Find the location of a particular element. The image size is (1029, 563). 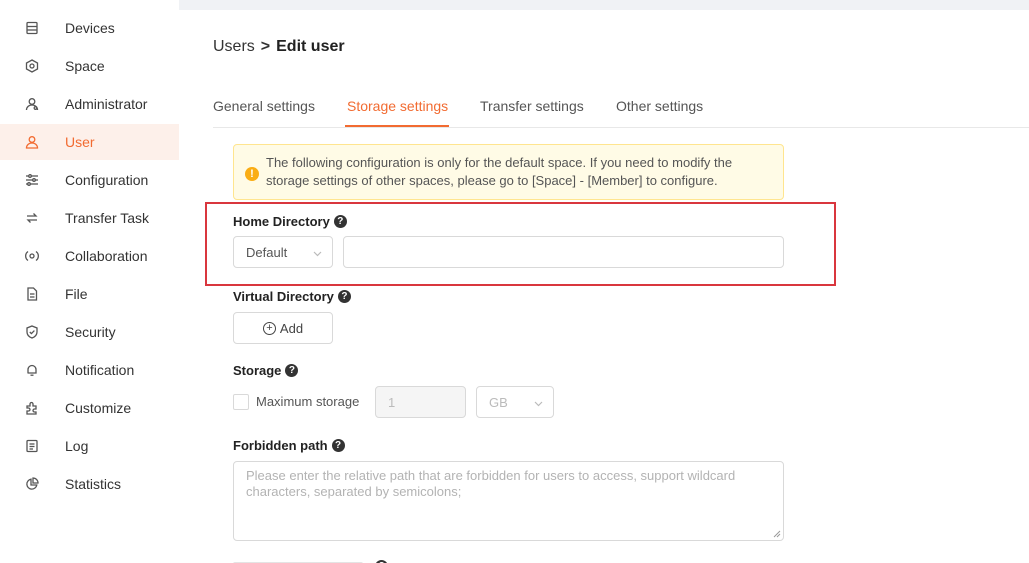

statistics-icon is located at coordinates (32, 484).